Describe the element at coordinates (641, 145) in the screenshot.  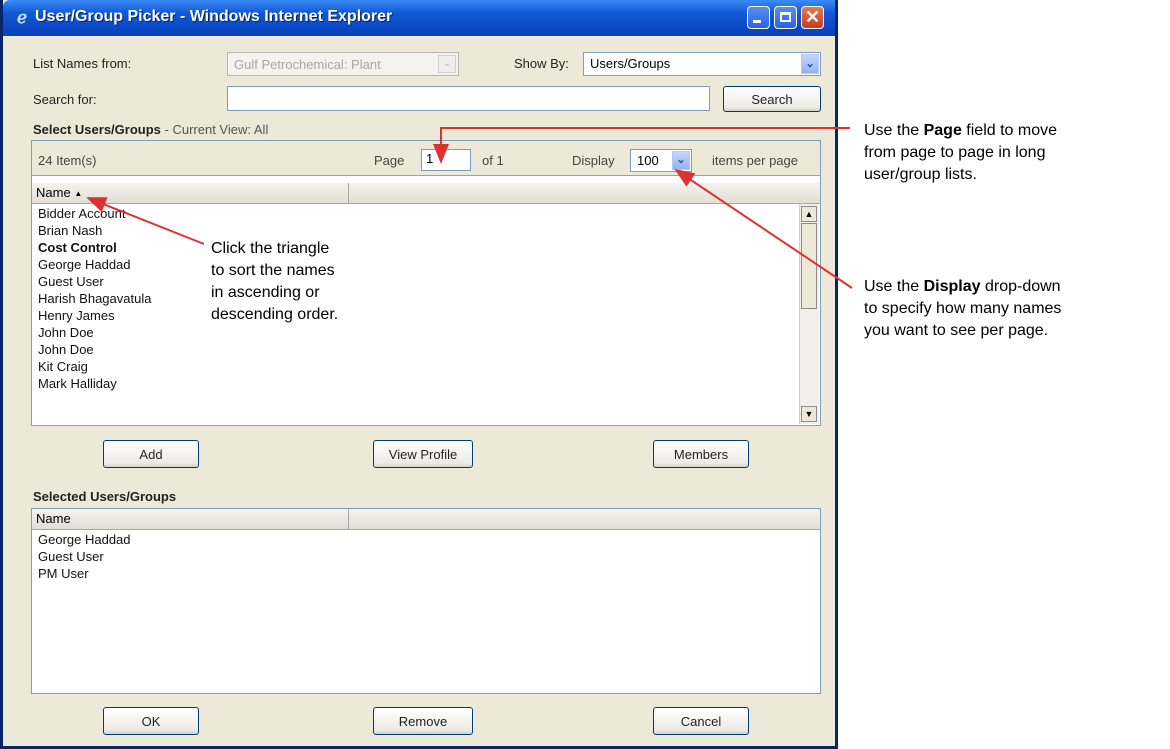
I see `page-arrow` at that location.